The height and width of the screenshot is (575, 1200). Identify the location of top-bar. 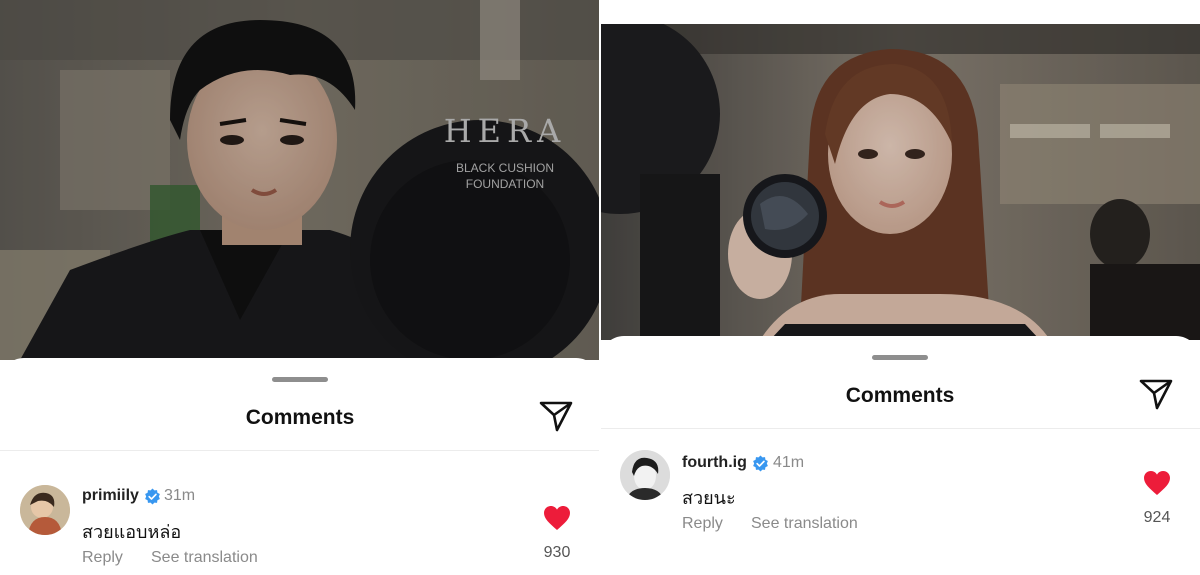
(900, 12).